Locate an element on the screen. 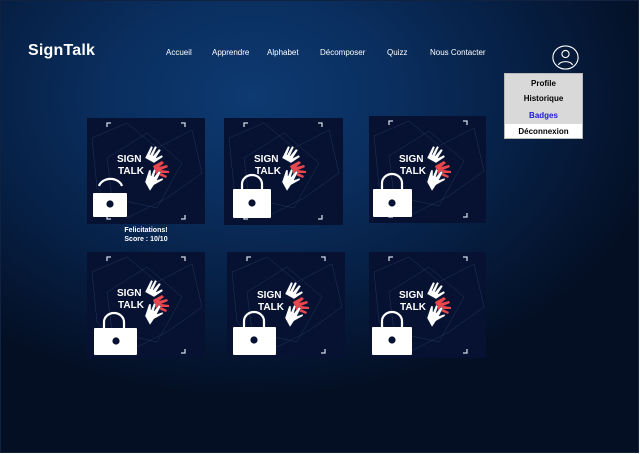 The width and height of the screenshot is (640, 454). menu-item-badges: Badges is located at coordinates (543, 115).